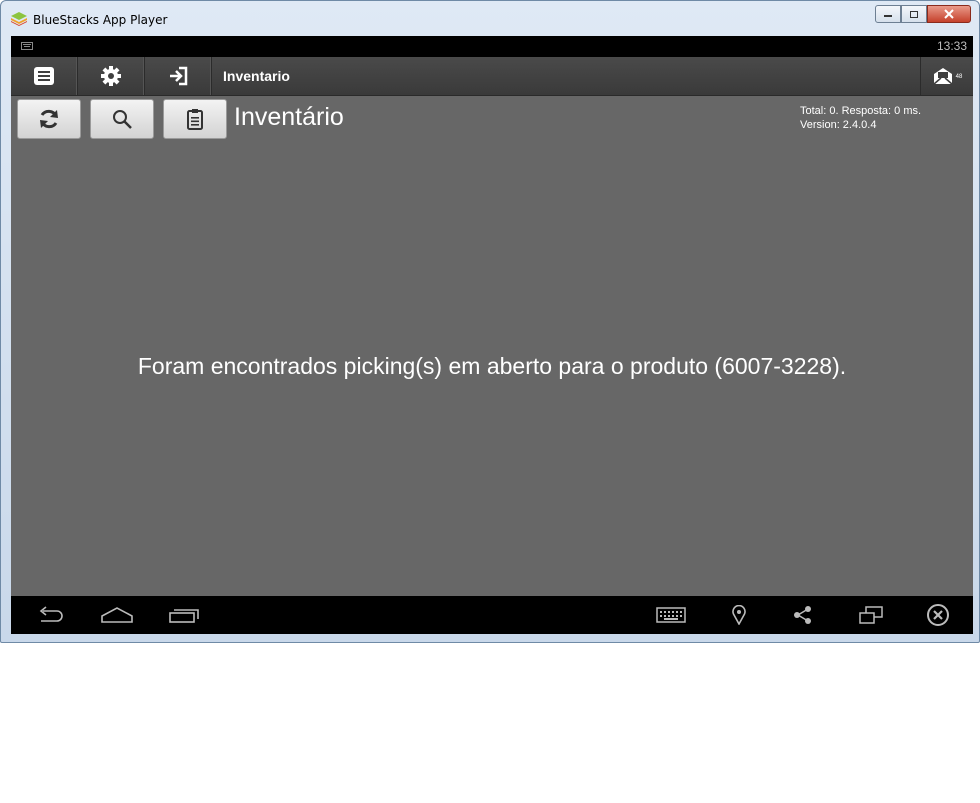  I want to click on maximize-icon, so click(914, 14).